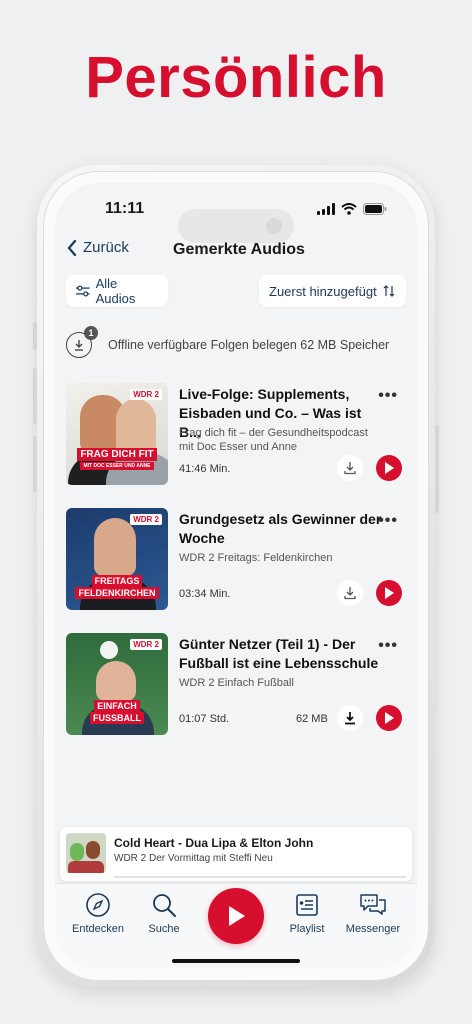  I want to click on tab-playlist-label: Playlist, so click(307, 929).